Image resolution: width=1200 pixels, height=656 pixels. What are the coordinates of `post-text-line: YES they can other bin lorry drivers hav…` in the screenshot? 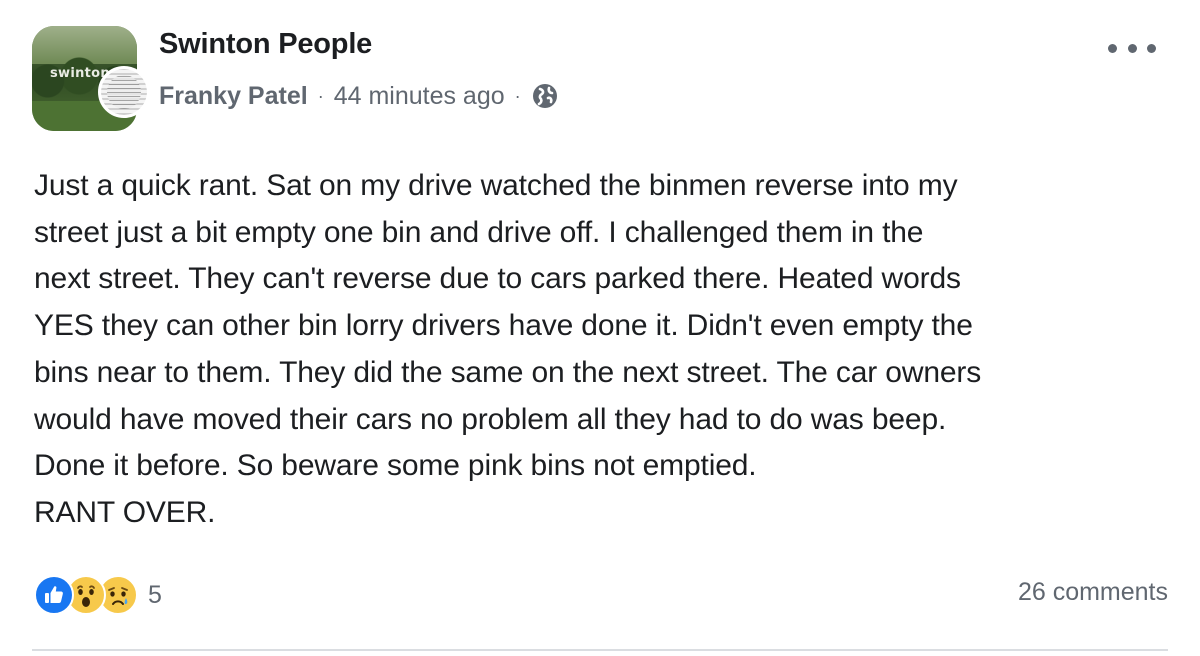 It's located at (503, 326).